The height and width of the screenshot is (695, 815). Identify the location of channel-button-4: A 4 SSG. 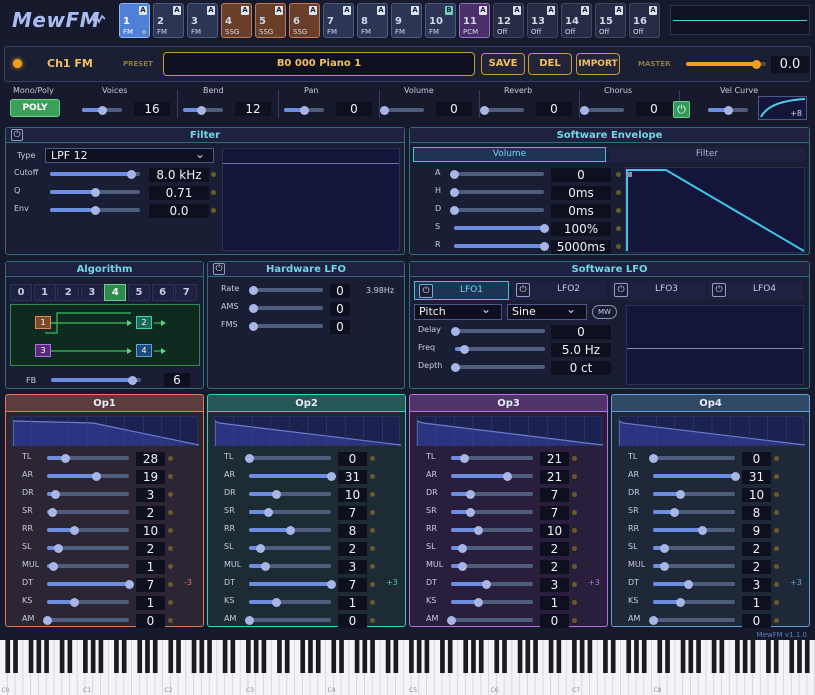
(236, 20).